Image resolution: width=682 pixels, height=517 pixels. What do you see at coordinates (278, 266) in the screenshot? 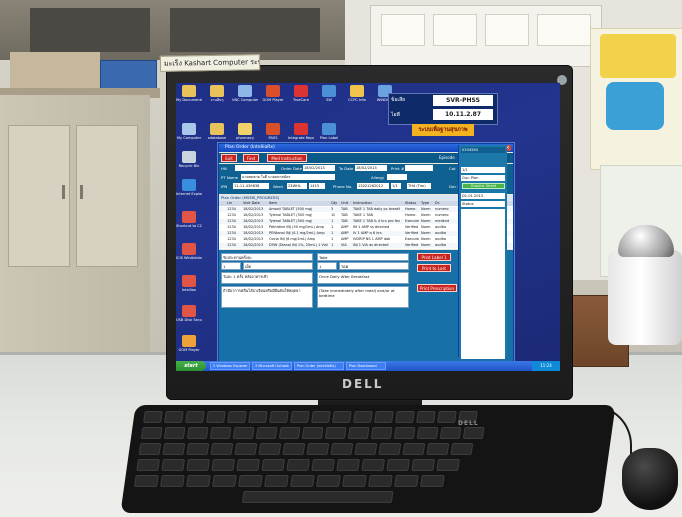
I see `thai-dose-unit: เม็ด` at bounding box center [278, 266].